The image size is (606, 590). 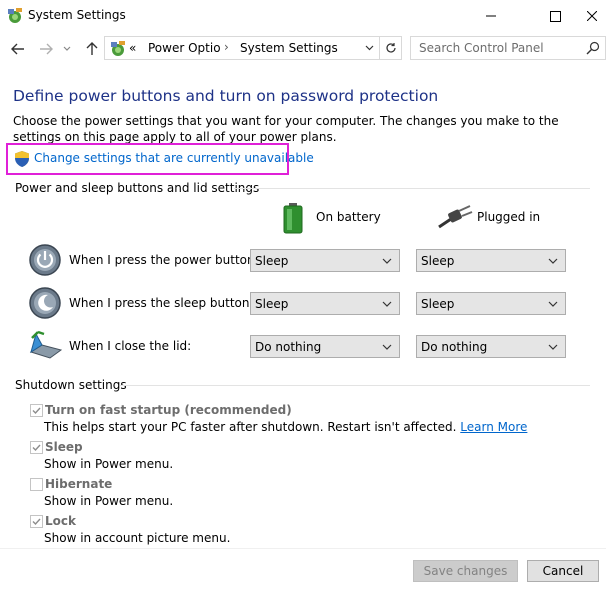 What do you see at coordinates (137, 188) in the screenshot?
I see `power-section-label: Power and sleep buttons and lid settings` at bounding box center [137, 188].